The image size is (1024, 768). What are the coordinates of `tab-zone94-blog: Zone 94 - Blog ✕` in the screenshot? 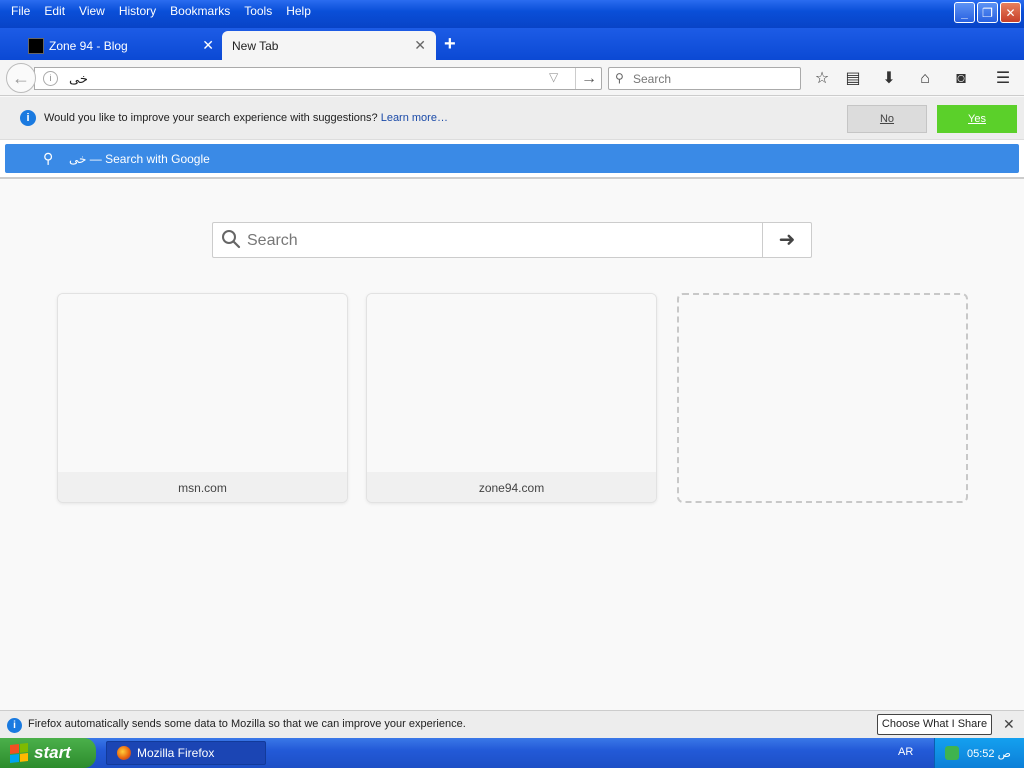 It's located at (121, 45).